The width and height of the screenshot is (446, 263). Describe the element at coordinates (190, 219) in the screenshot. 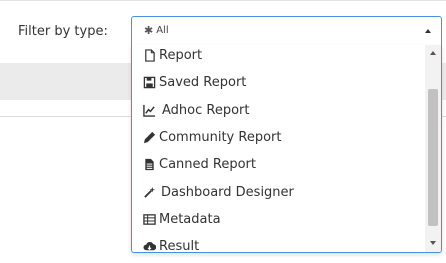

I see `option-label: Metadata` at that location.